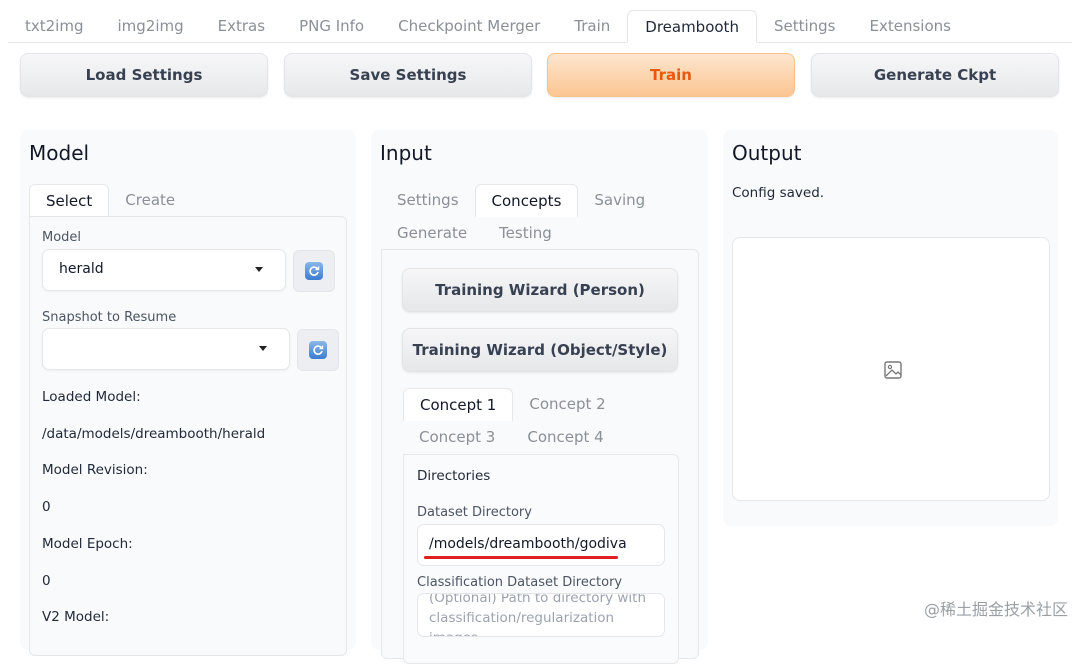 The image size is (1080, 664). I want to click on dataset-directory-value: /models/dreambooth/godiva, so click(528, 544).